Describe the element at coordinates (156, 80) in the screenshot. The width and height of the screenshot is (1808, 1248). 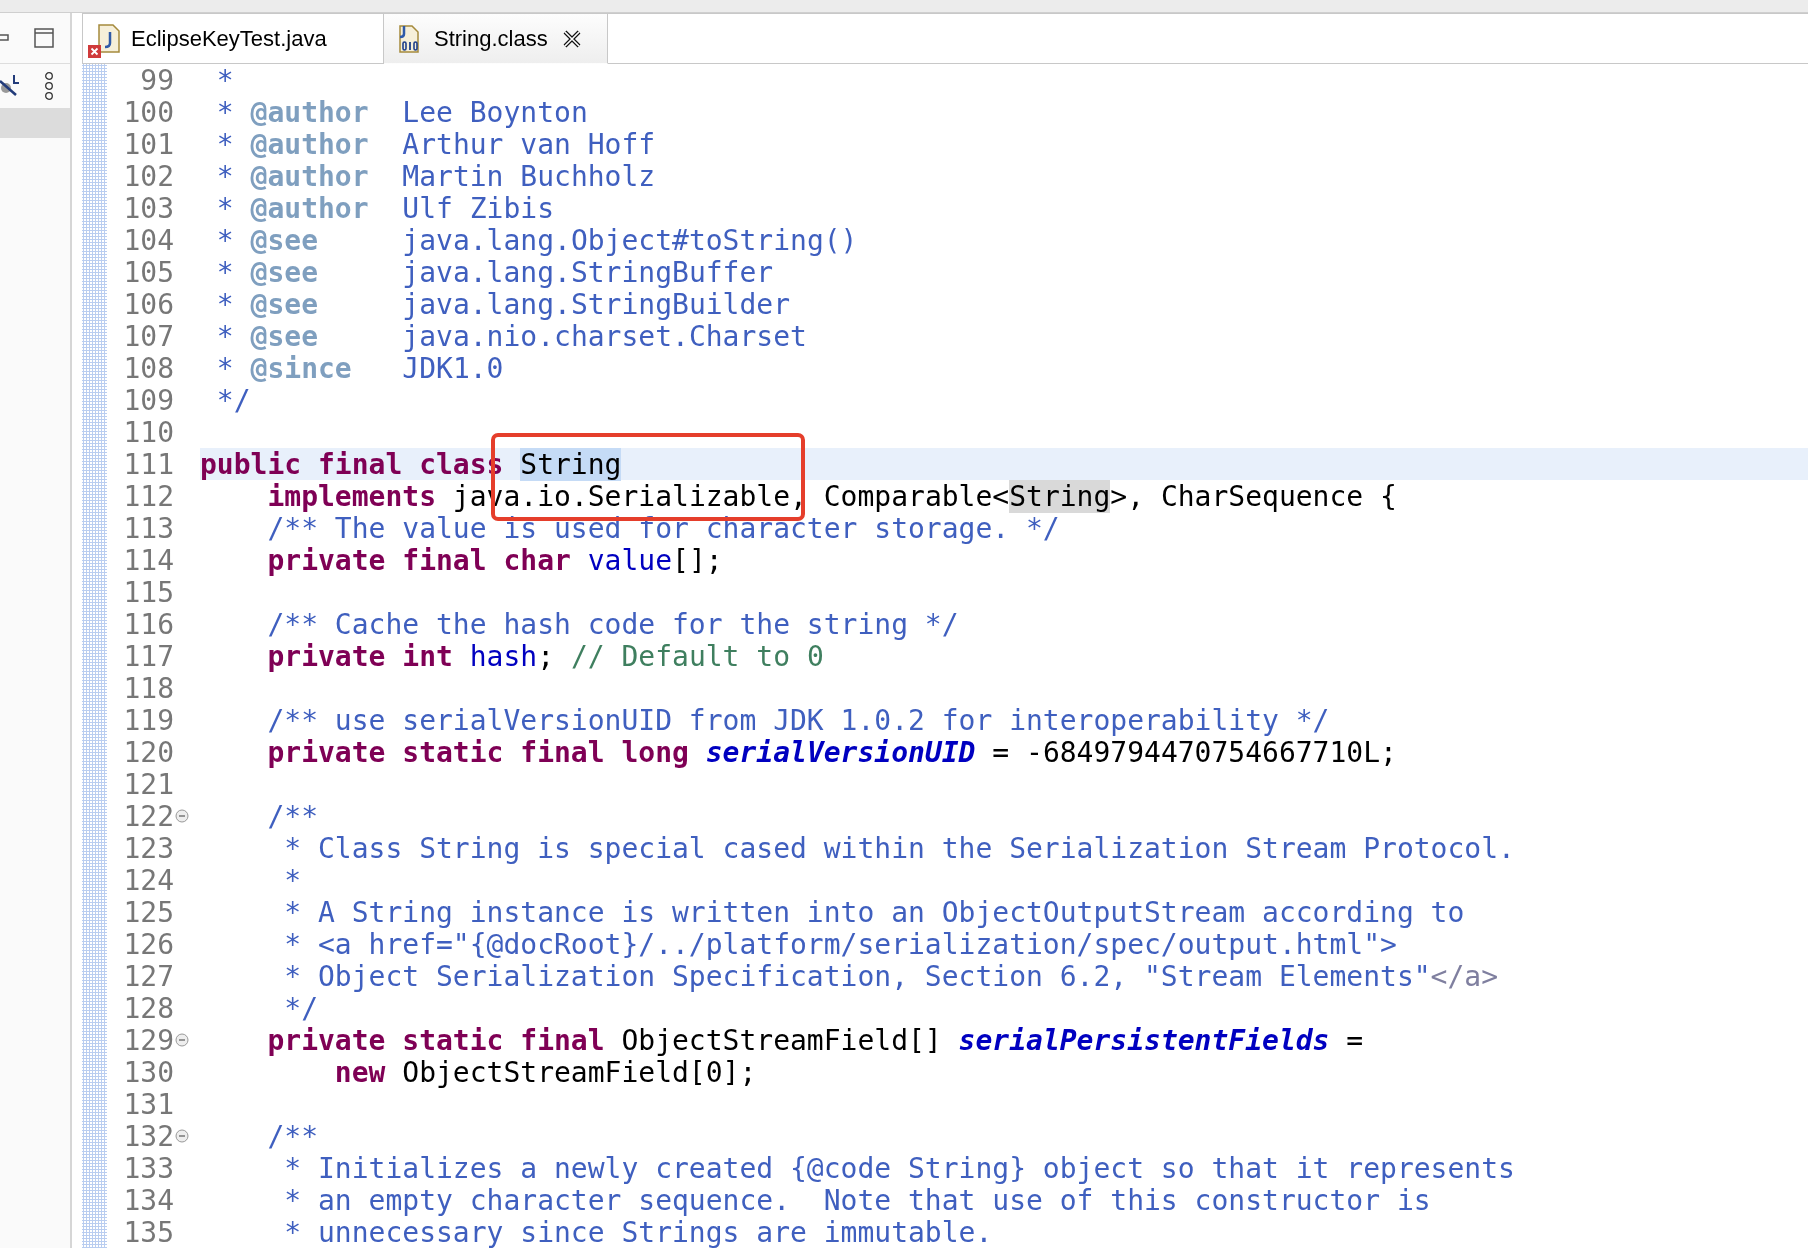
I see `line-number: 99` at that location.